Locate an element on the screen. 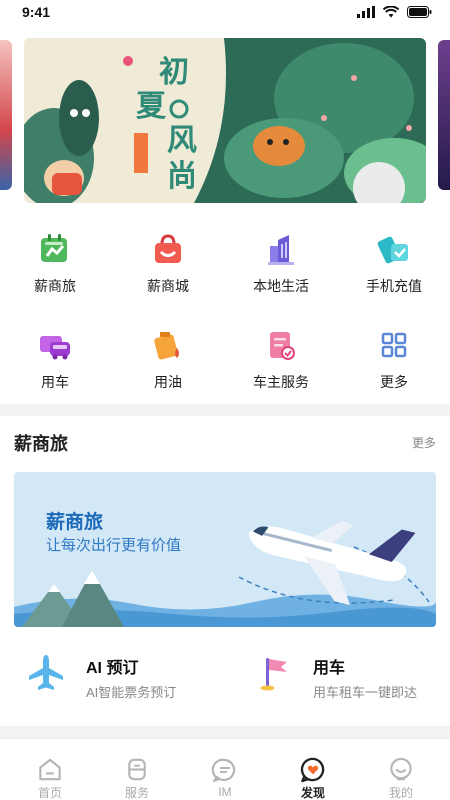 This screenshot has height=800, width=450. card-title: 薪商旅 is located at coordinates (75, 522).